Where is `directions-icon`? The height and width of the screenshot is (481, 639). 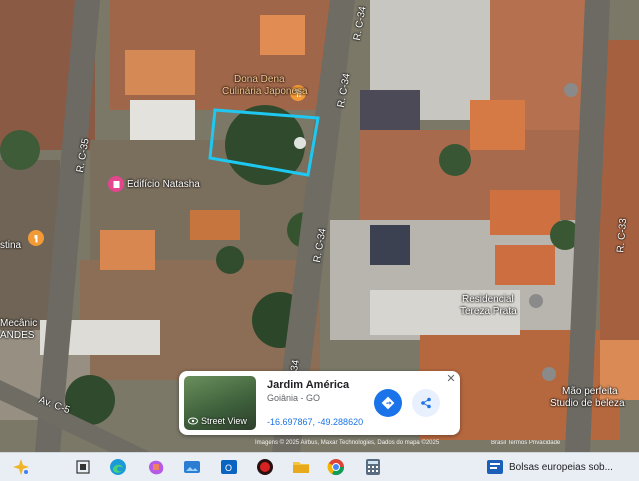 directions-icon is located at coordinates (388, 403).